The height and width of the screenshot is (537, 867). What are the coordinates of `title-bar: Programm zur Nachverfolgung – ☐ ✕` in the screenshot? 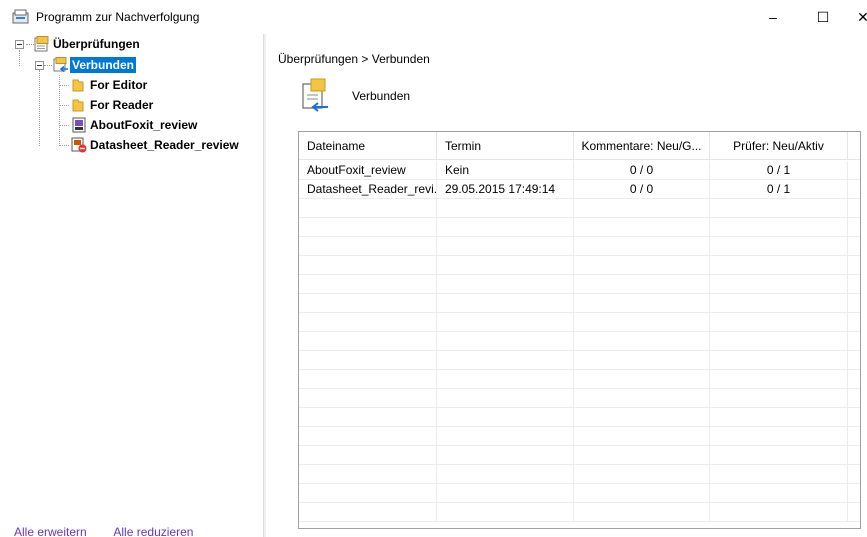 It's located at (433, 17).